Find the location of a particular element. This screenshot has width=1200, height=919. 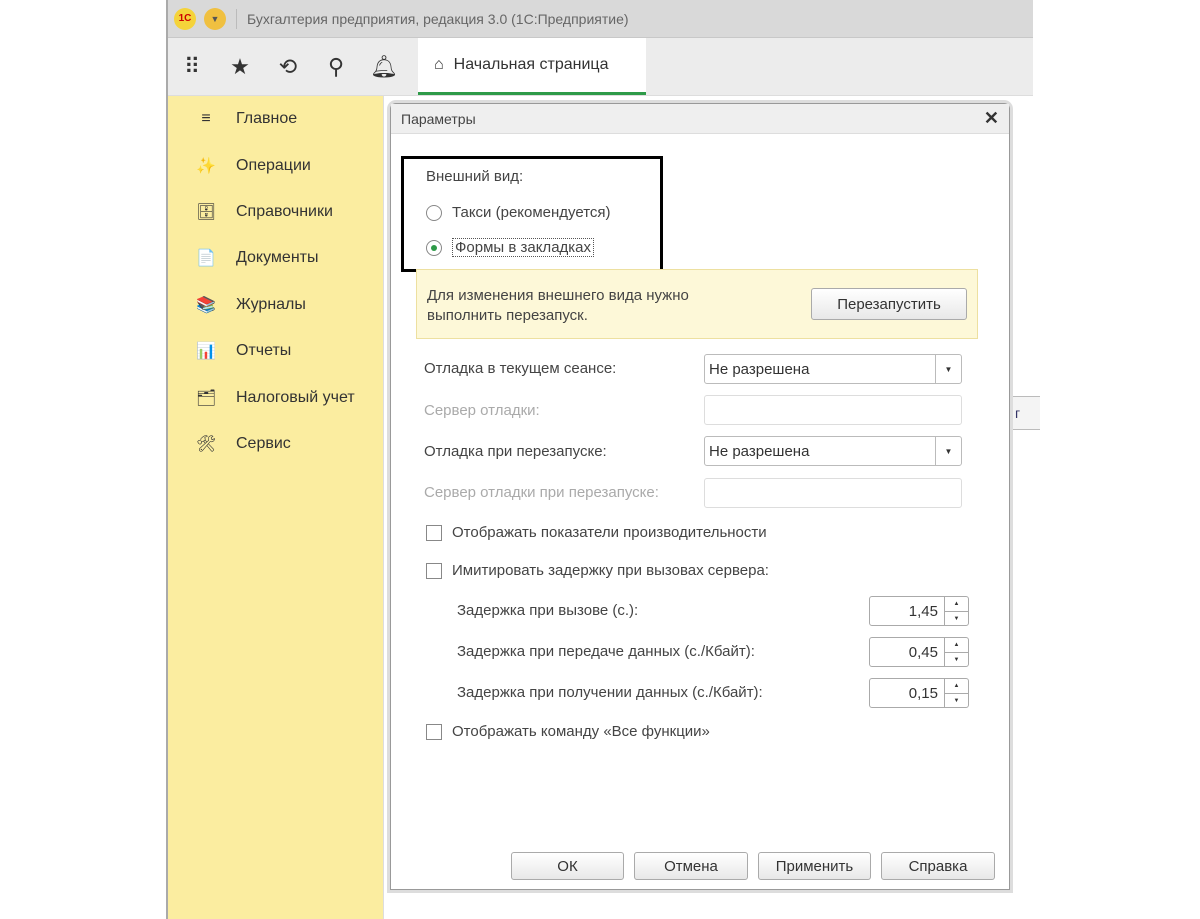

sidebar-item-label: Справочники is located at coordinates (284, 211).